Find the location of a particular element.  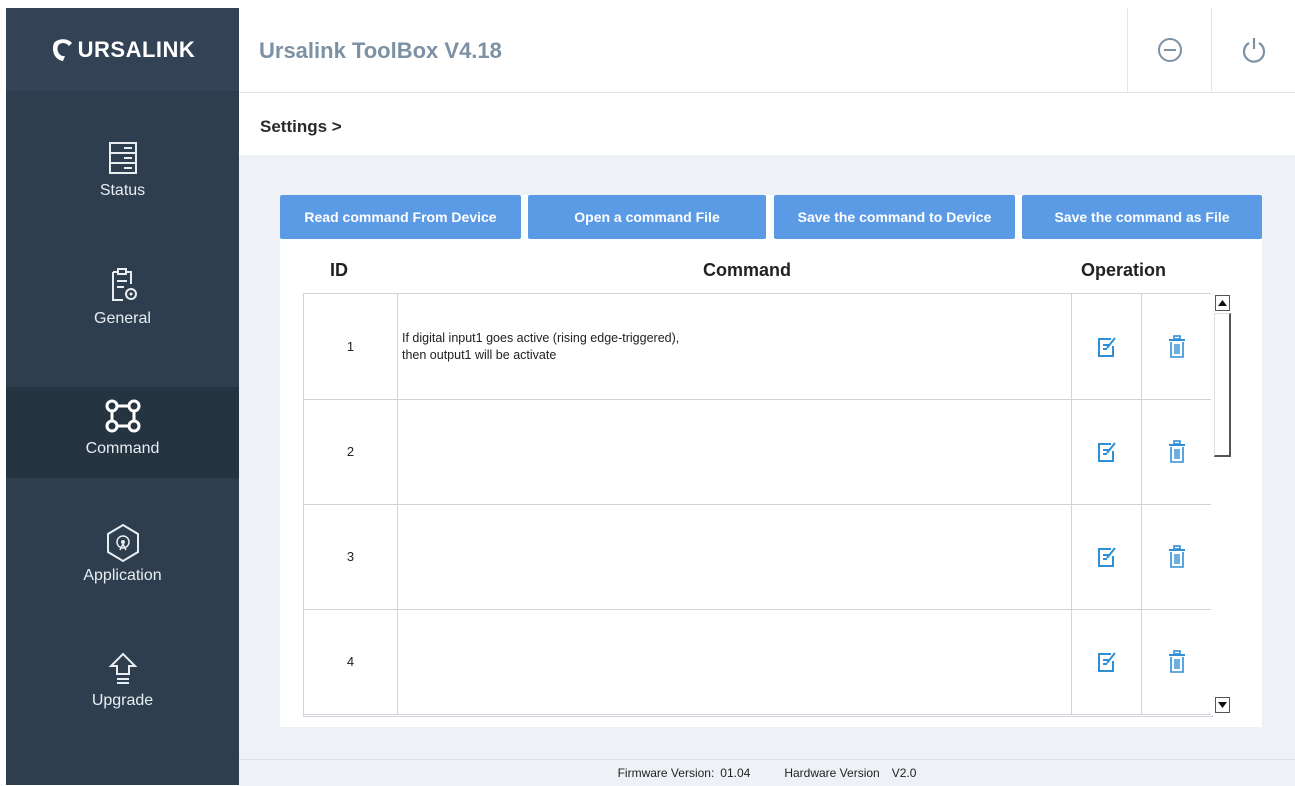

app-title: Ursalink ToolBox V4.18 is located at coordinates (380, 50).